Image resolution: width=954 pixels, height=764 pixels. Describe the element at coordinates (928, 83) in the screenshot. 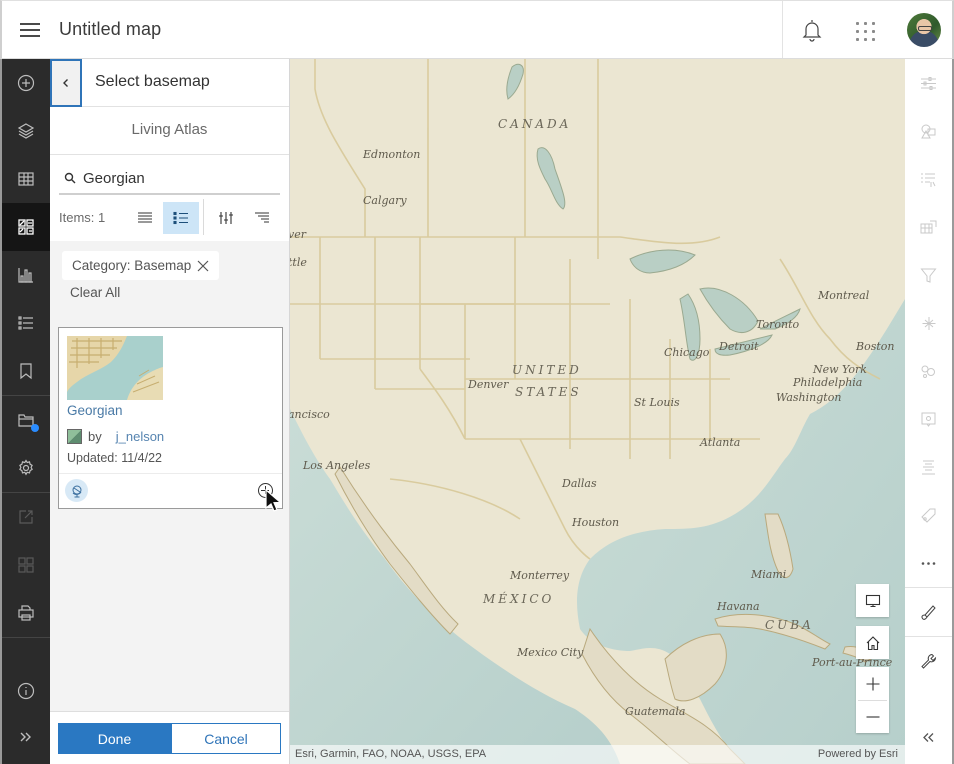

I see `properties-button` at that location.